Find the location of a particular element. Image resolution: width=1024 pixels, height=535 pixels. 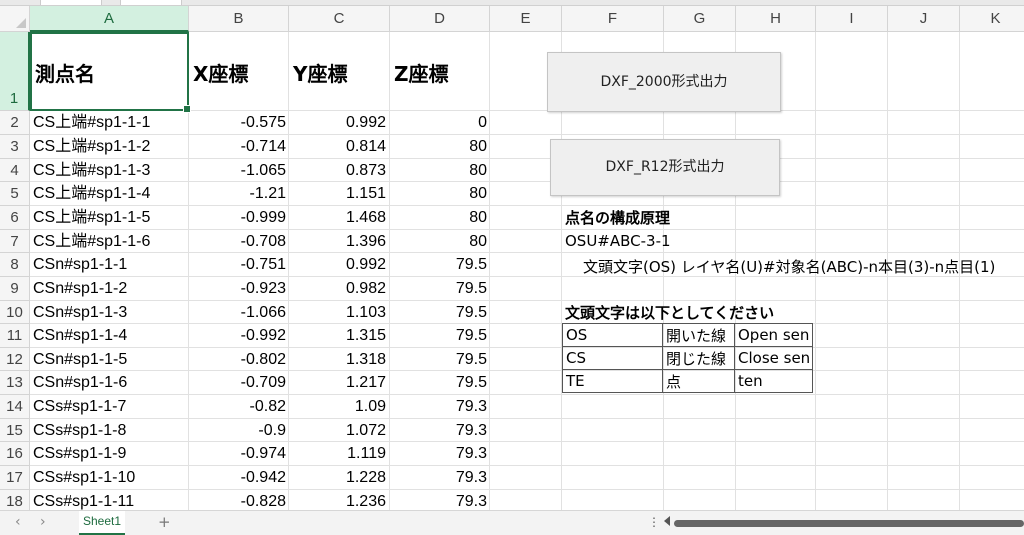

cell-name: CSn#sp1-1-2 is located at coordinates (110, 288).